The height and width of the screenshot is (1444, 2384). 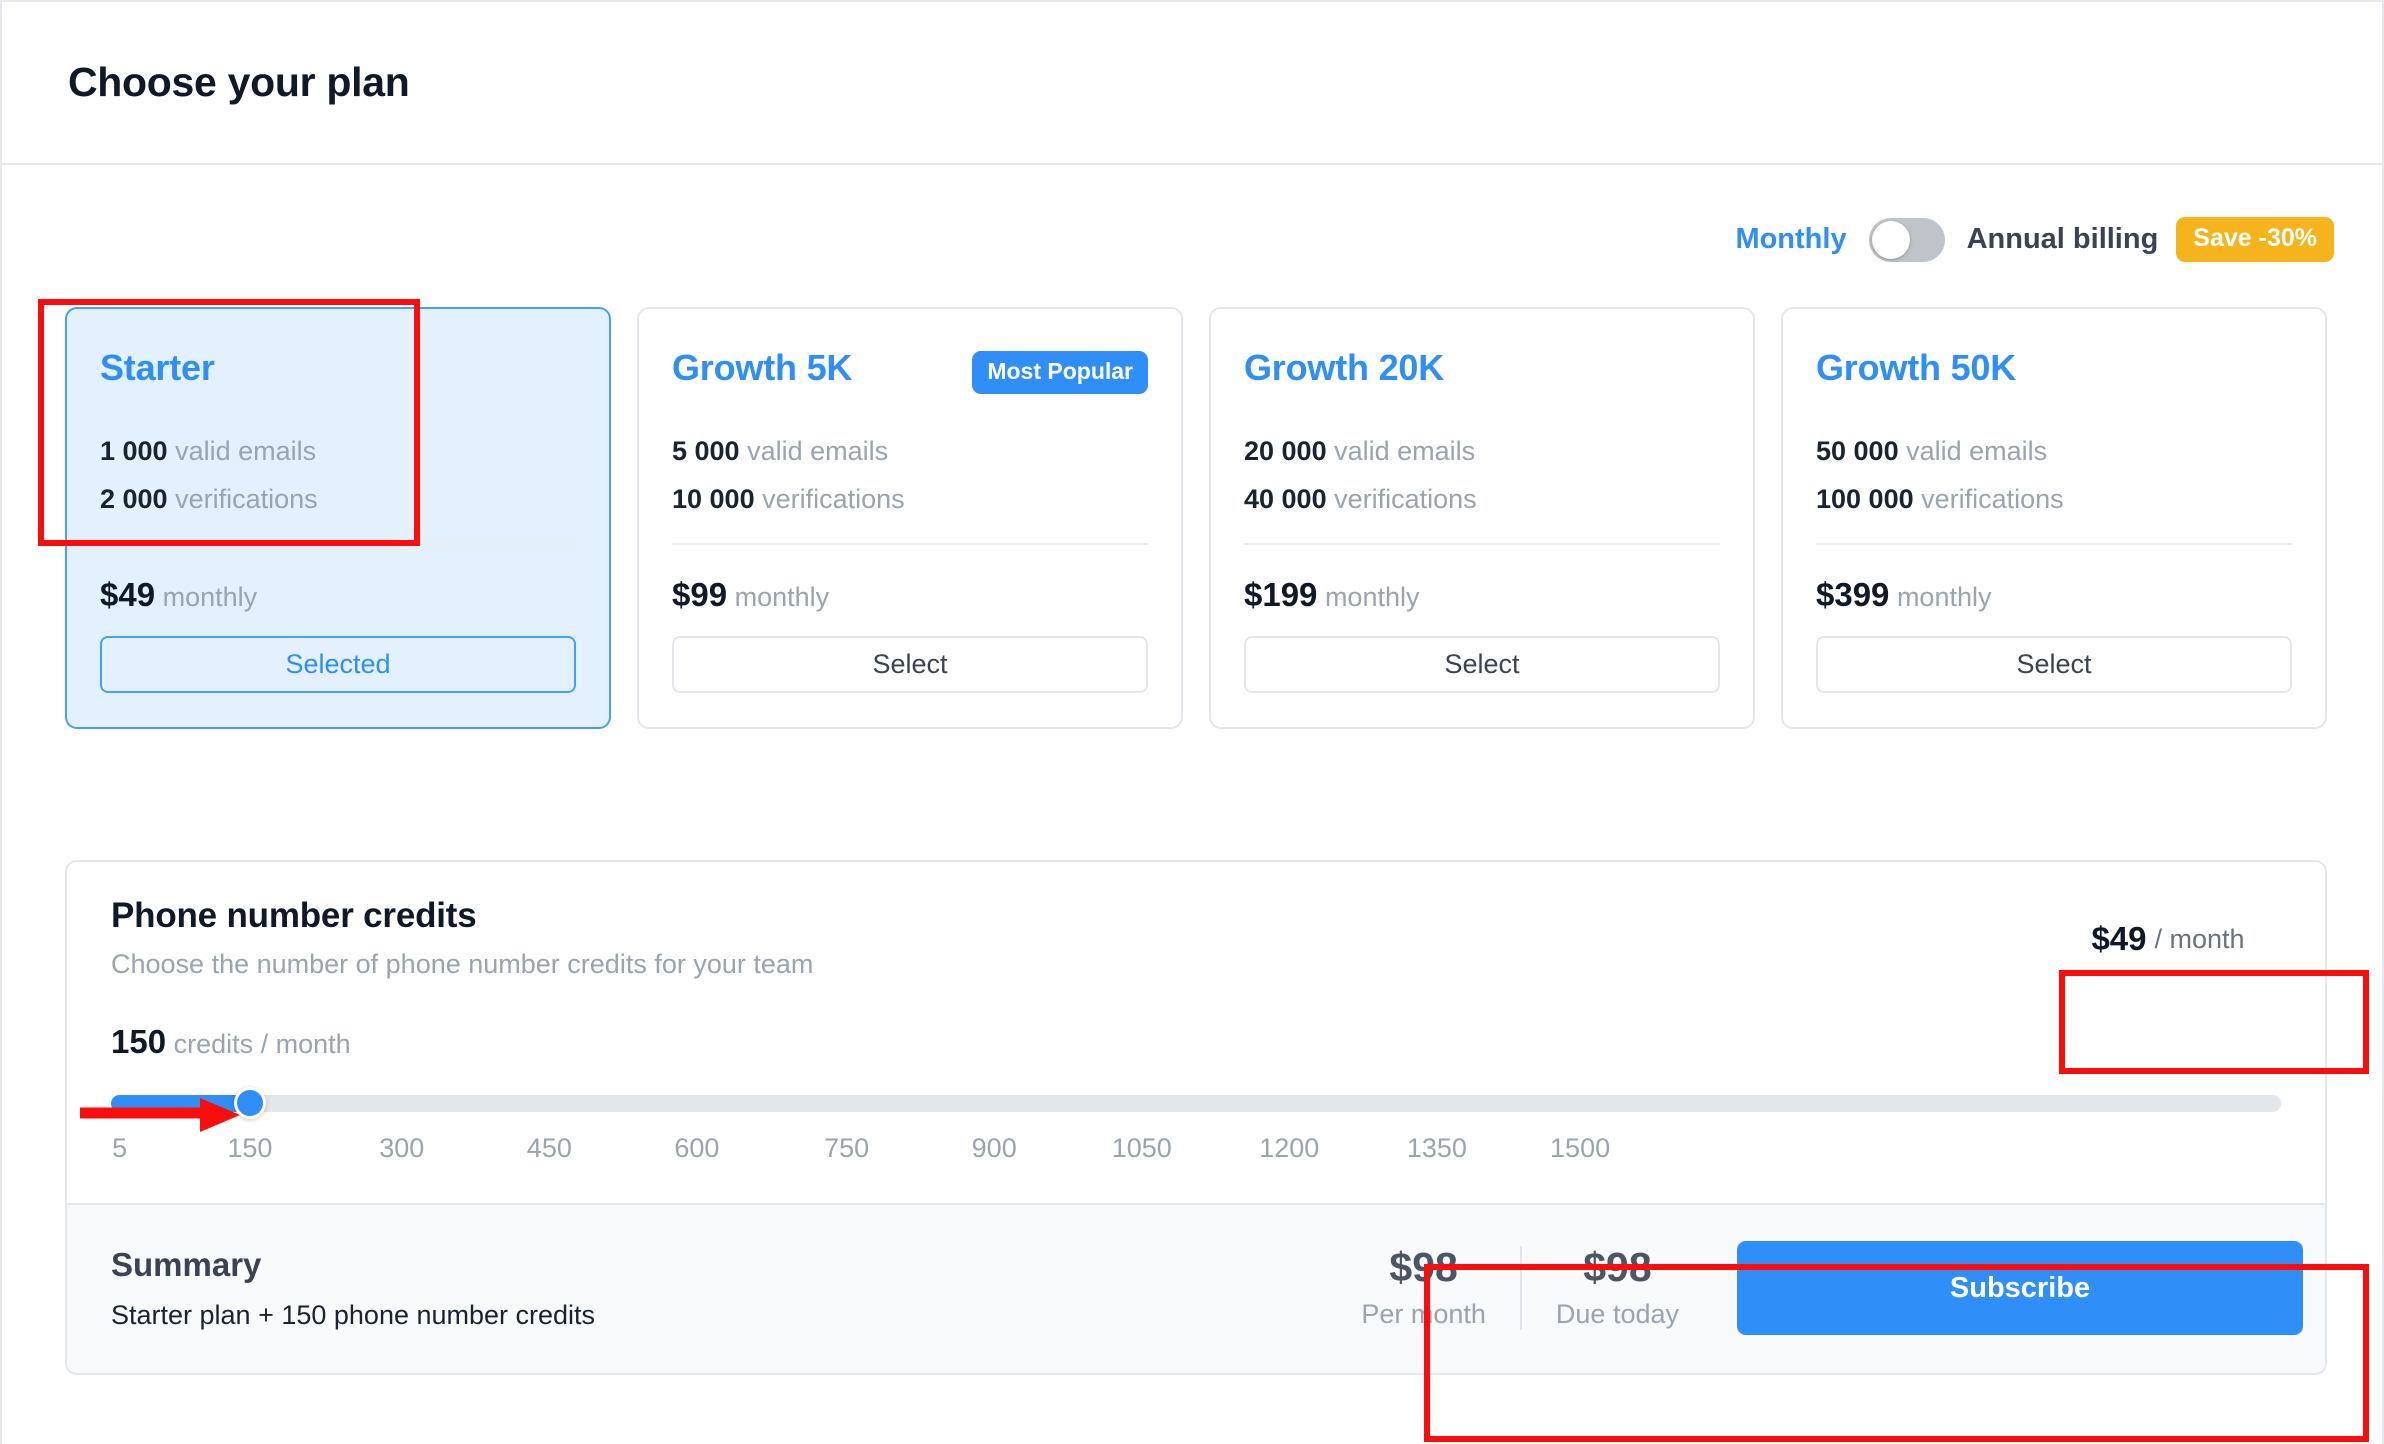 What do you see at coordinates (910, 452) in the screenshot?
I see `plan-feature-emails: 5 000 valid emails` at bounding box center [910, 452].